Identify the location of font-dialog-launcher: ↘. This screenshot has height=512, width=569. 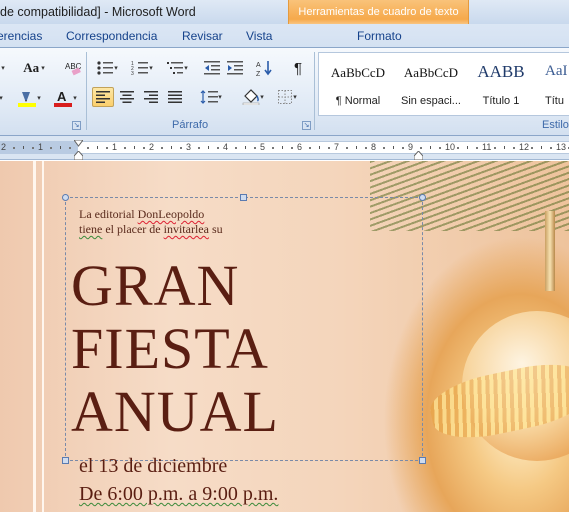
(76, 125).